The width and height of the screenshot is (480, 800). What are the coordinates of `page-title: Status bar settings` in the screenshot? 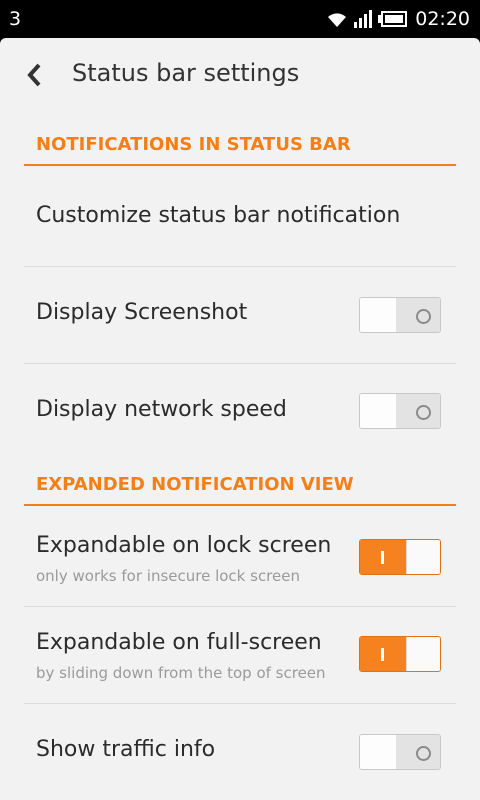 It's located at (186, 73).